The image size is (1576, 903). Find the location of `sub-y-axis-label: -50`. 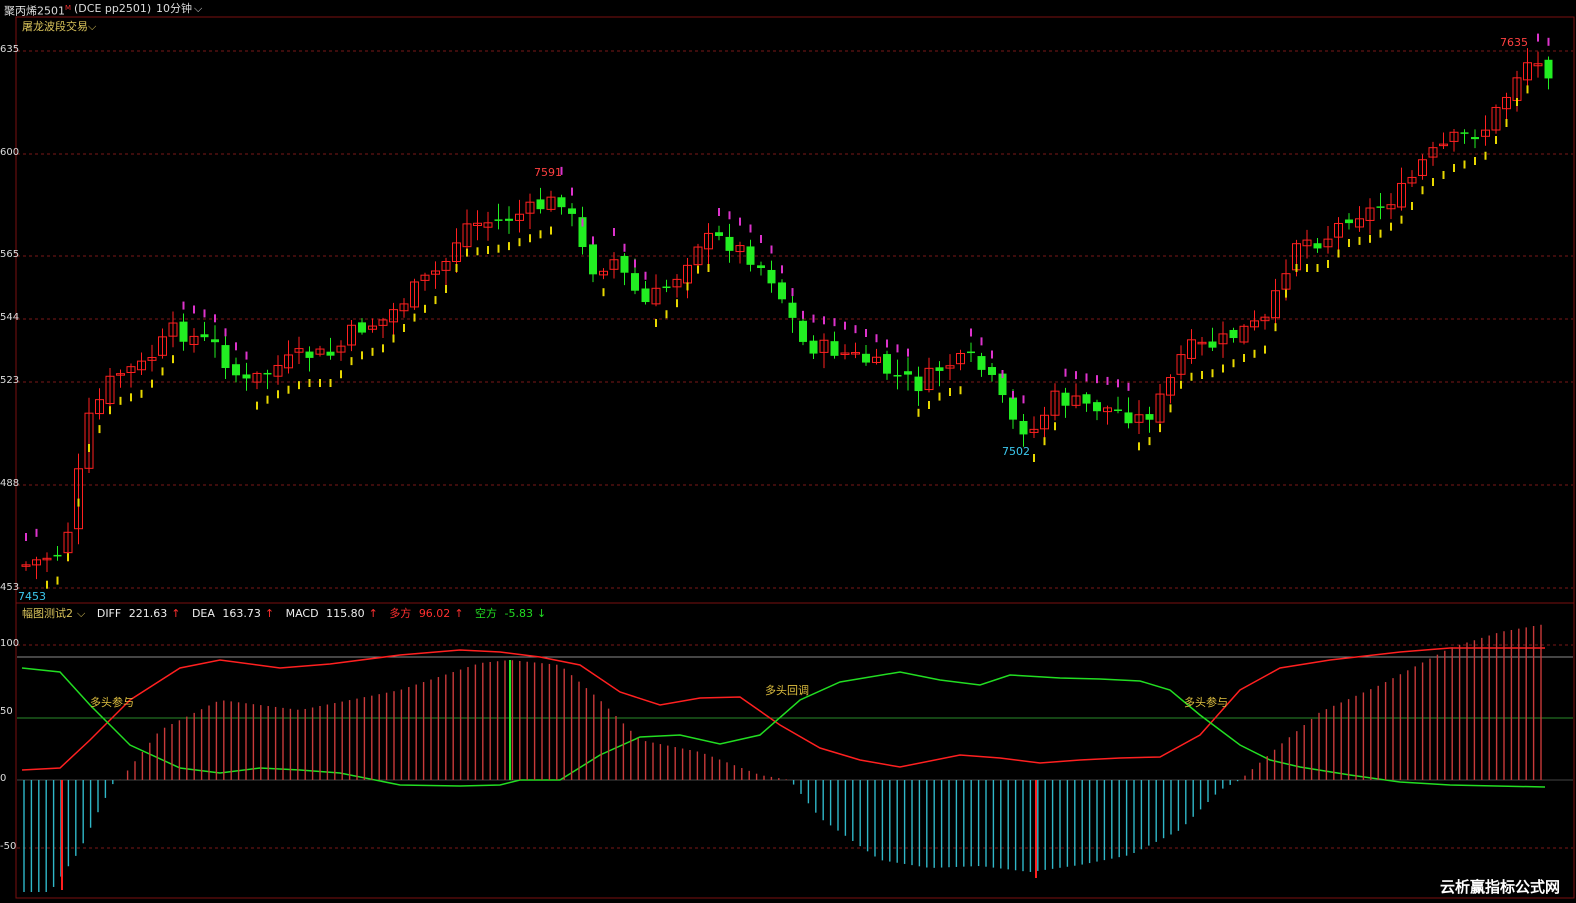

sub-y-axis-label: -50 is located at coordinates (8, 846).